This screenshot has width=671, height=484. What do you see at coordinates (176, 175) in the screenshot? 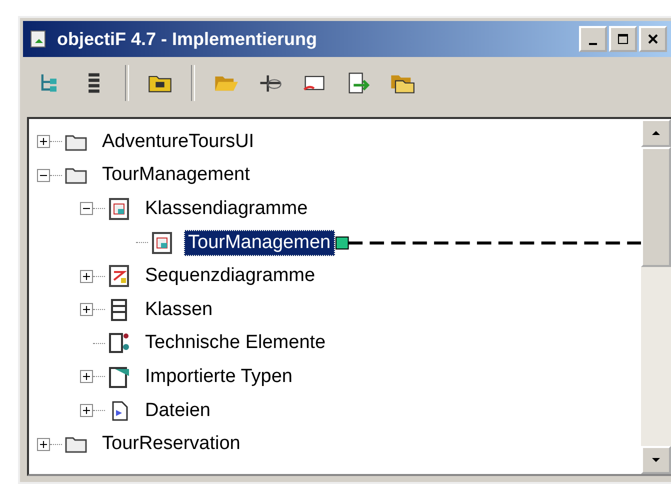
I see `tree-item: TourManagement` at bounding box center [176, 175].